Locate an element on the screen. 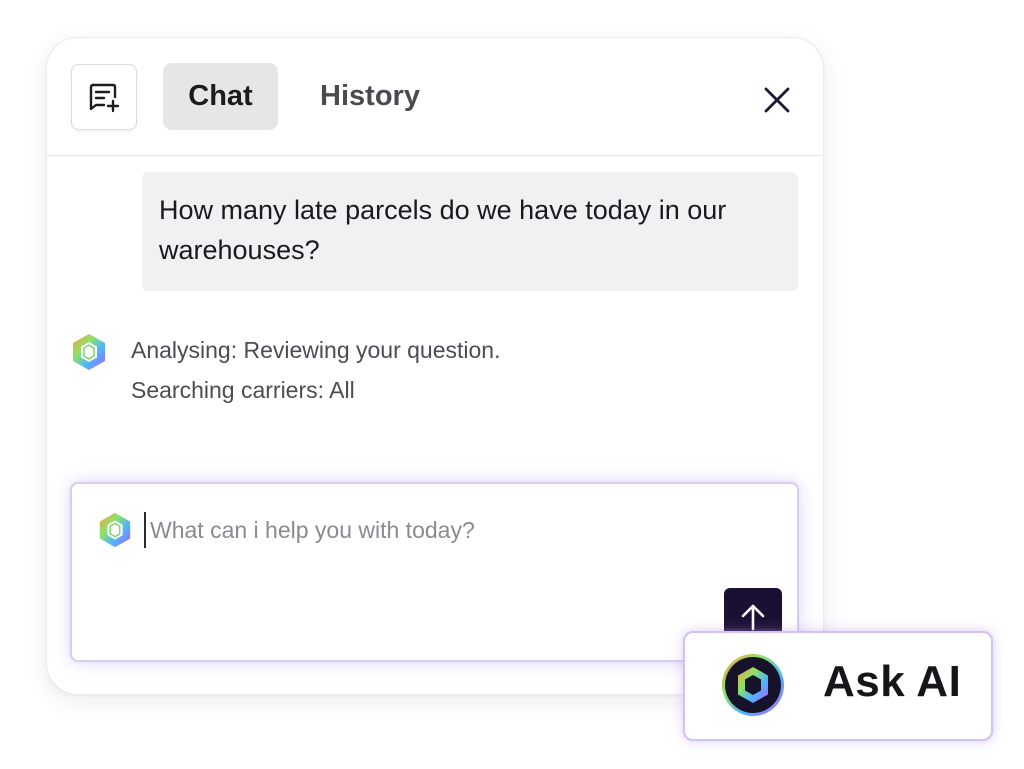 The image size is (1024, 769). new-chat-icon is located at coordinates (104, 98).